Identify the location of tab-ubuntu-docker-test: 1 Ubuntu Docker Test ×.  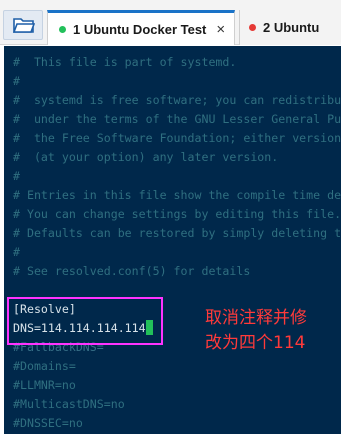
(141, 27).